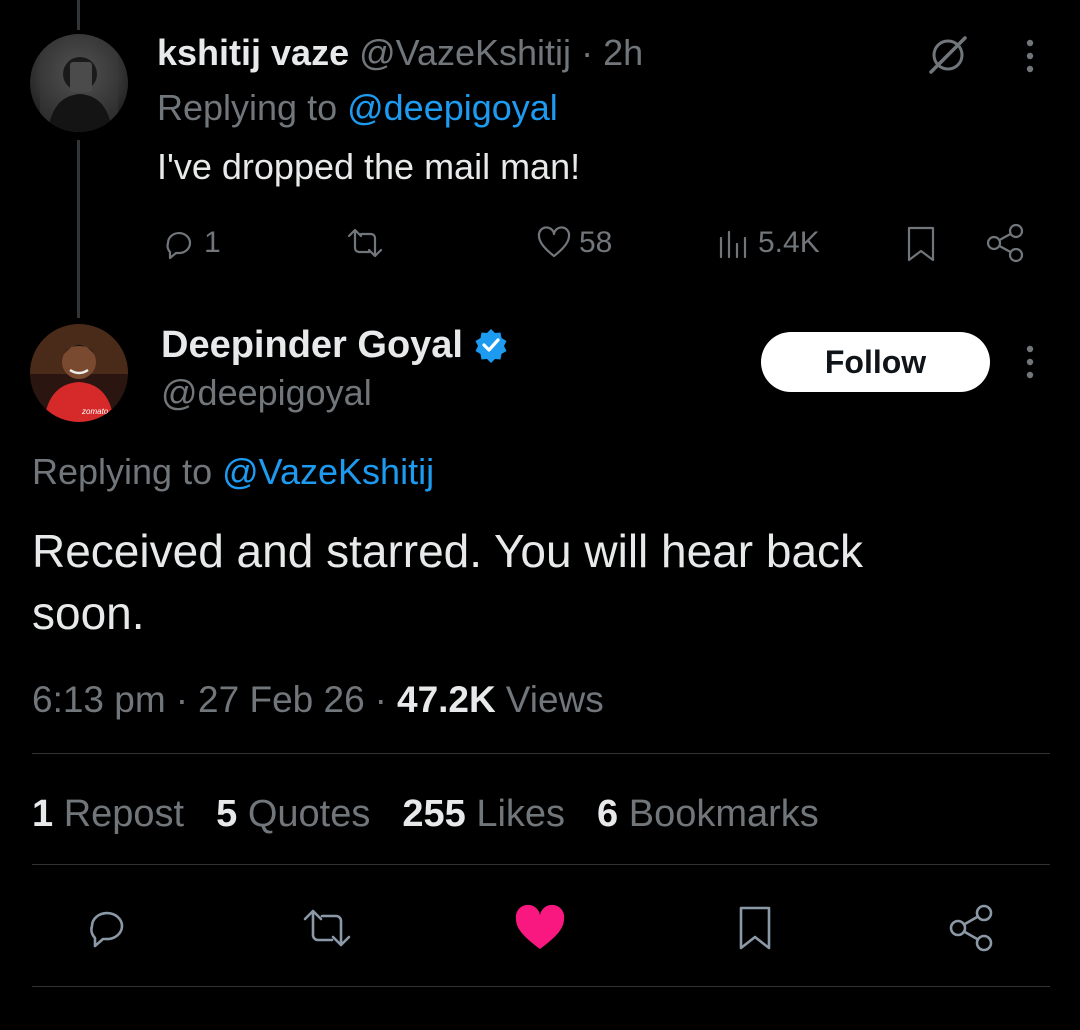 The image size is (1080, 1030). Describe the element at coordinates (99, 700) in the screenshot. I see `tweet-time: 6:13 pm` at that location.